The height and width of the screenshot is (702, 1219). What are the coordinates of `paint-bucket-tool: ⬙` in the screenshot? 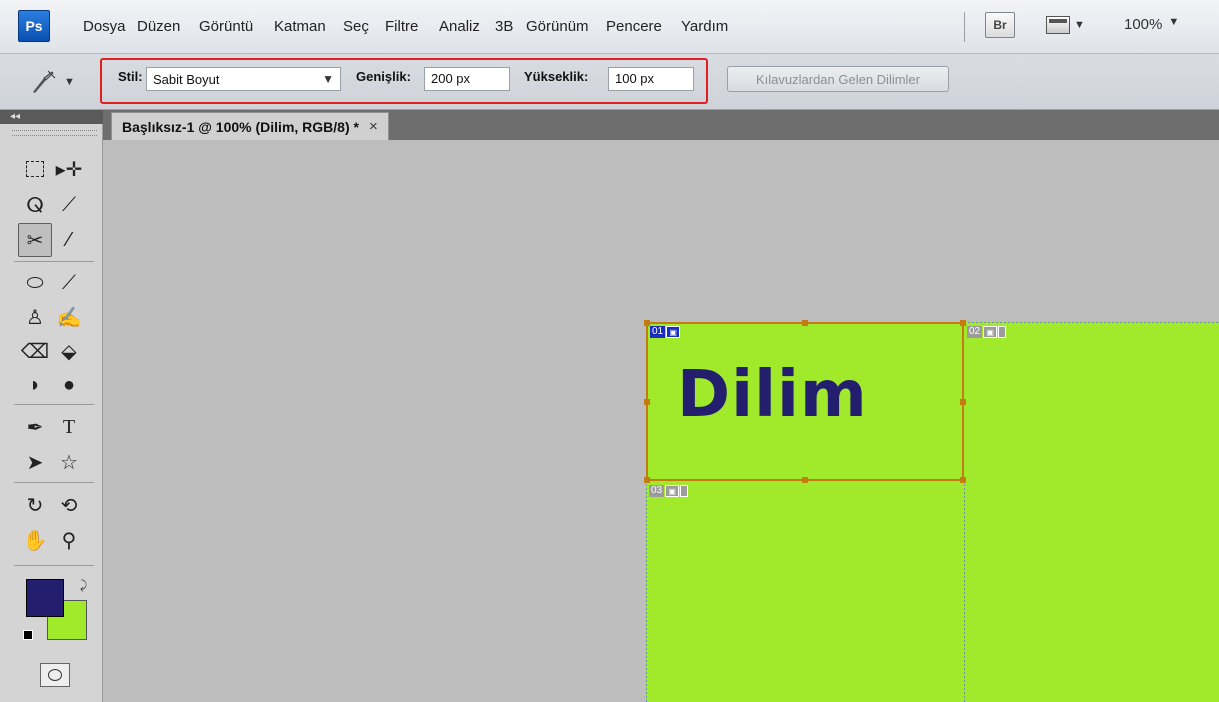 It's located at (69, 351).